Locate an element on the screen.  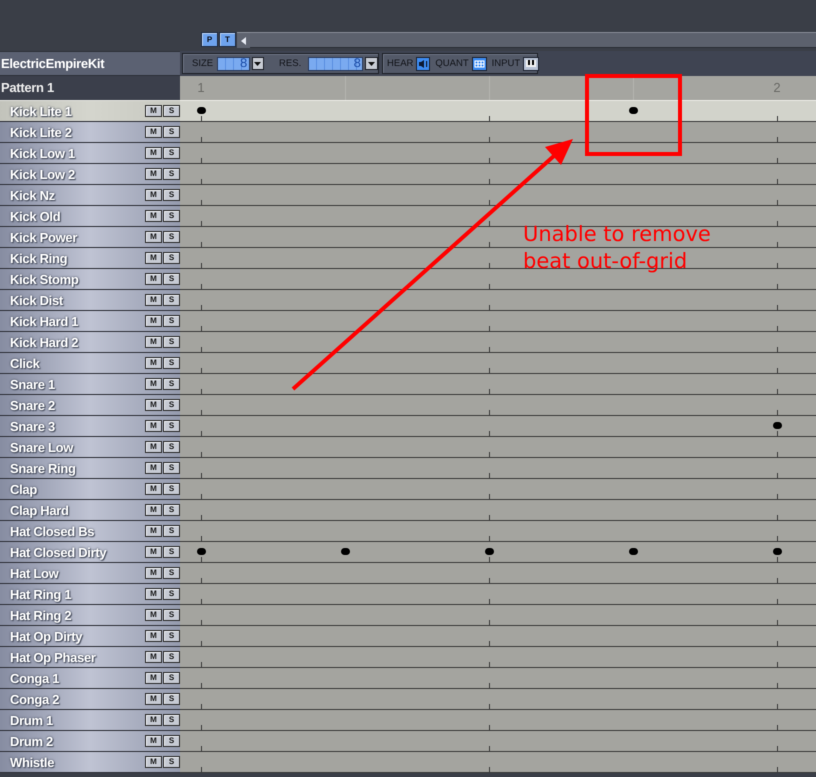
track-header: Click M S is located at coordinates (90, 363).